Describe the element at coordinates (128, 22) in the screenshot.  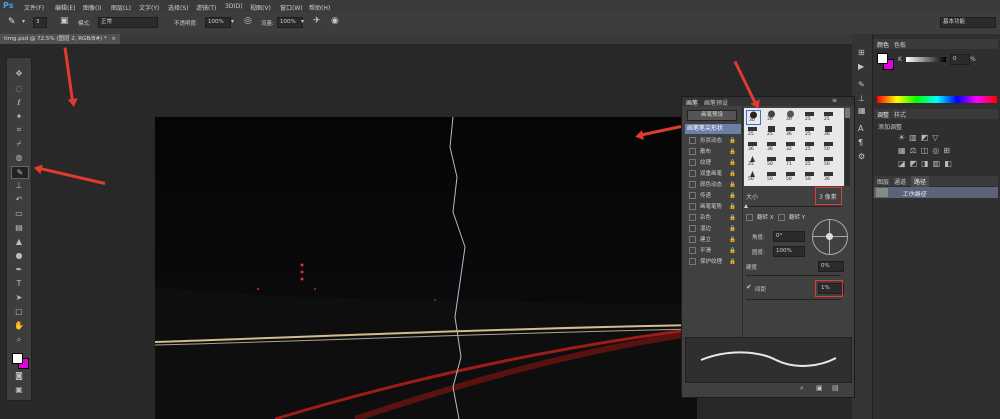
I see `mode-select: 正常` at that location.